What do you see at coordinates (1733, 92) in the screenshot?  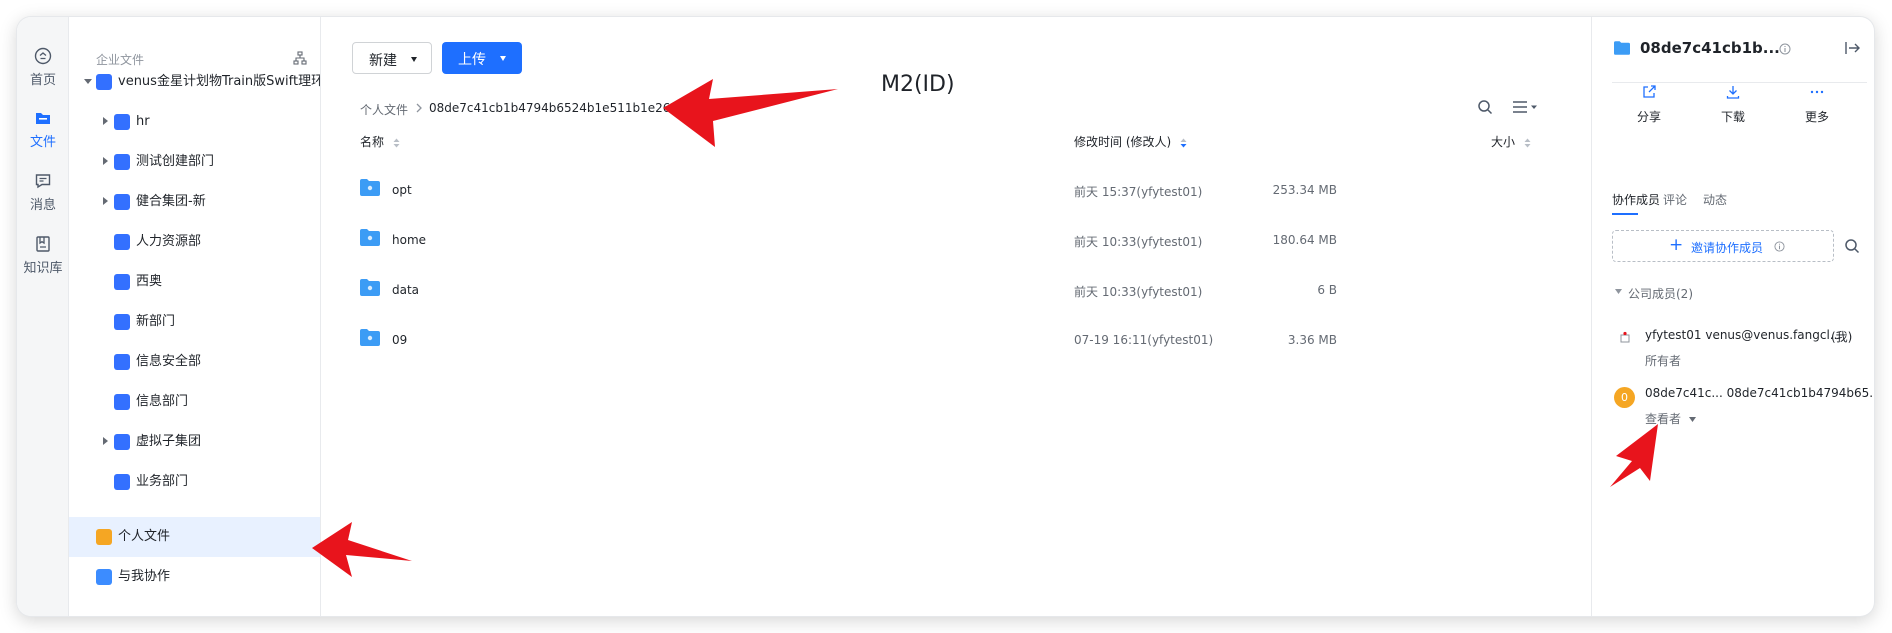 I see `download-icon` at bounding box center [1733, 92].